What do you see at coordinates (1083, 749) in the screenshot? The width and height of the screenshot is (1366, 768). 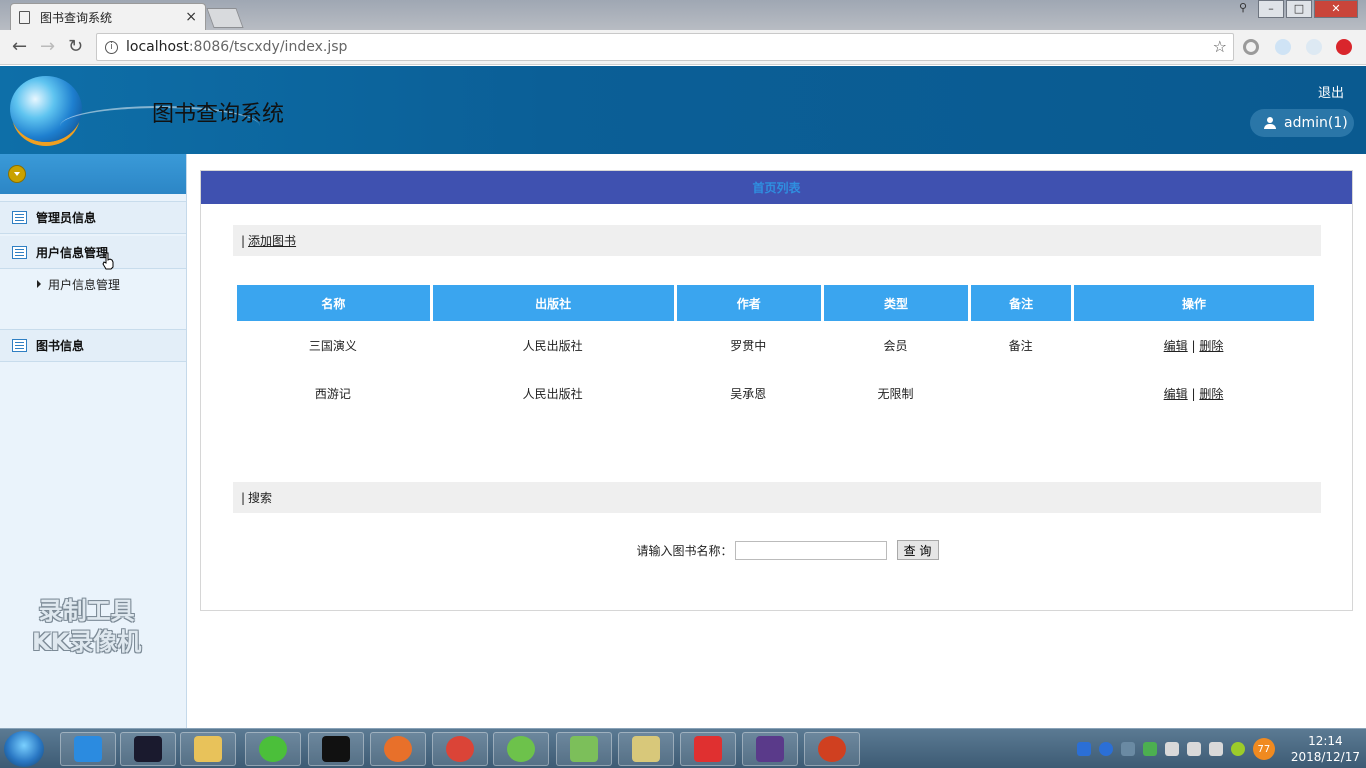 I see `tray-q-icon` at bounding box center [1083, 749].